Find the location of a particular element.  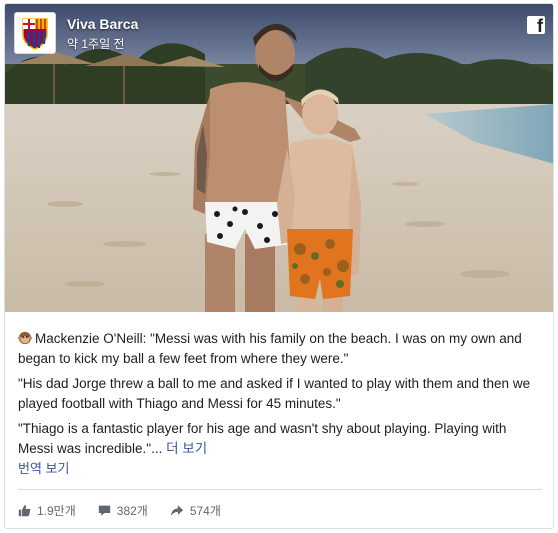

post-footer: 1.9만개 382개 574개 is located at coordinates (130, 510).